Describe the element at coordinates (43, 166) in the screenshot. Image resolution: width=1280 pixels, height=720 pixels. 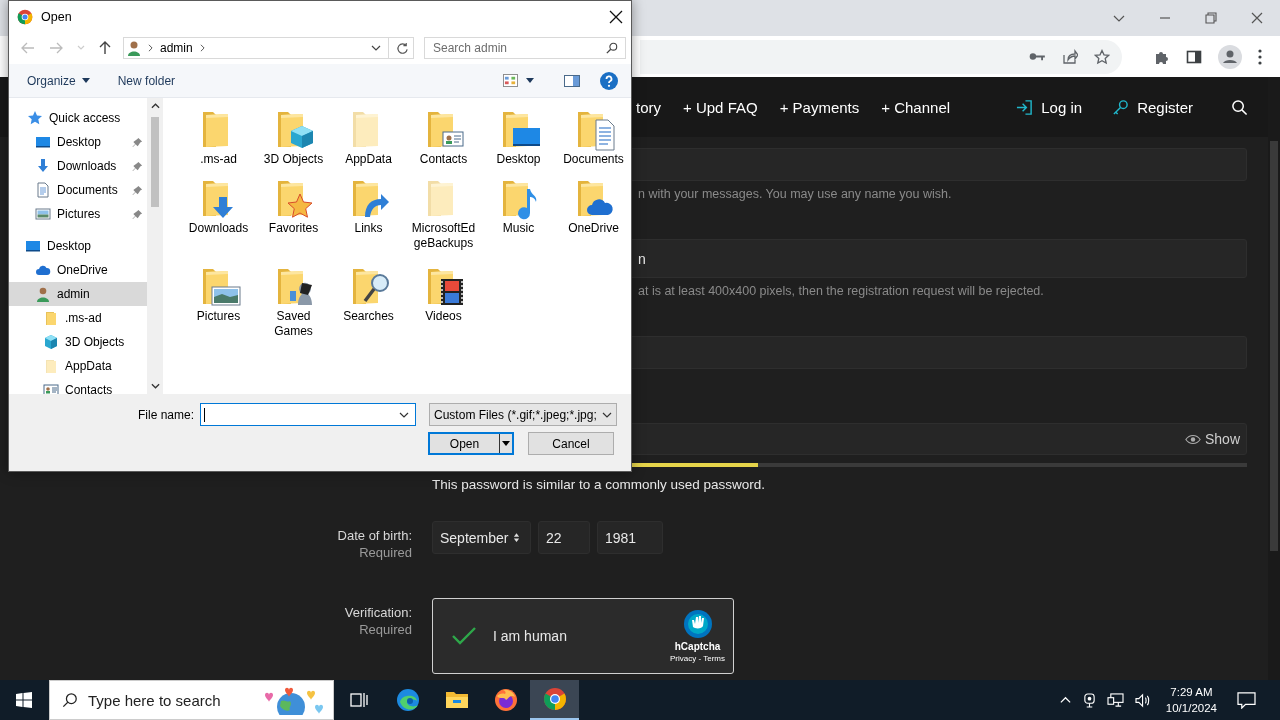
I see `download-icon` at that location.